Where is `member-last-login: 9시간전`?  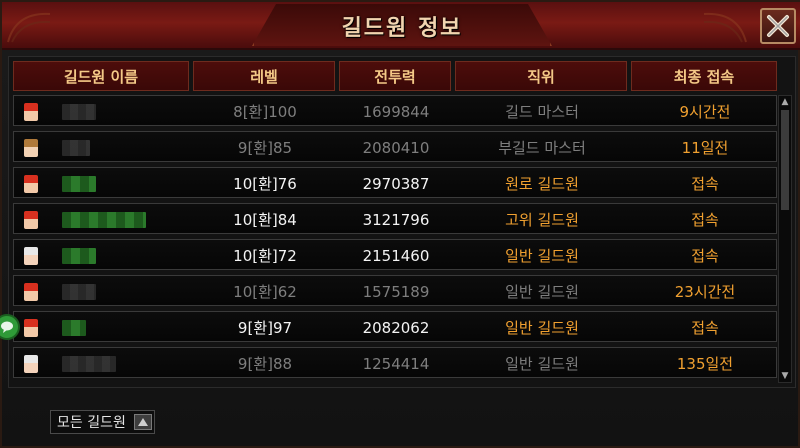 member-last-login: 9시간전 is located at coordinates (705, 112).